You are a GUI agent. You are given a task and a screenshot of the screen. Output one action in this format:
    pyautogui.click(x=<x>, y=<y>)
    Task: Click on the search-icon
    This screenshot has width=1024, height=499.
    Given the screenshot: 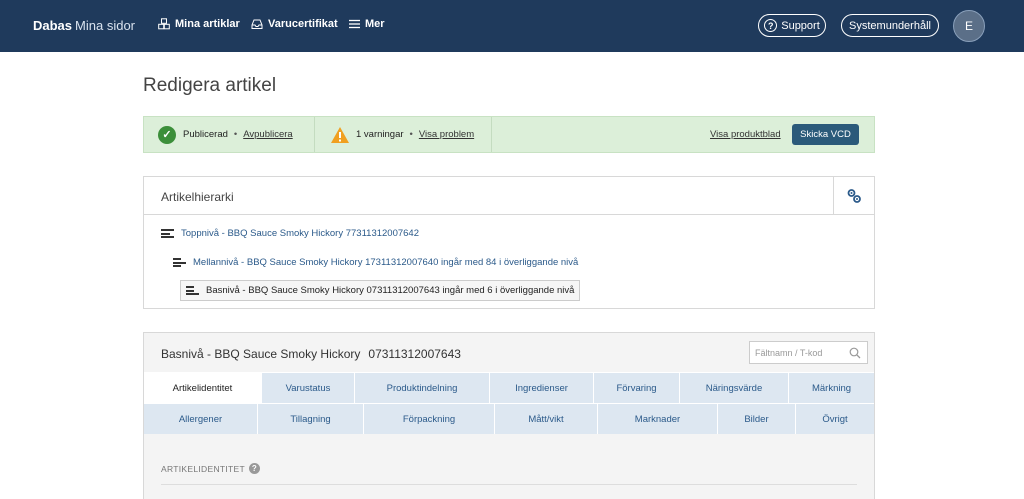 What is the action you would take?
    pyautogui.click(x=855, y=353)
    